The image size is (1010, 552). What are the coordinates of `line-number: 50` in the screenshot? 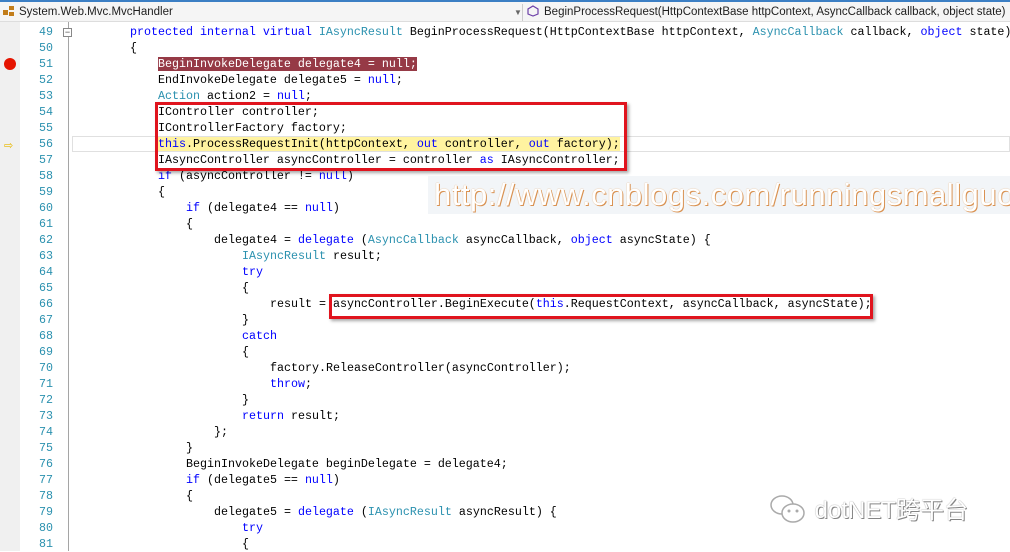 It's located at (46, 48).